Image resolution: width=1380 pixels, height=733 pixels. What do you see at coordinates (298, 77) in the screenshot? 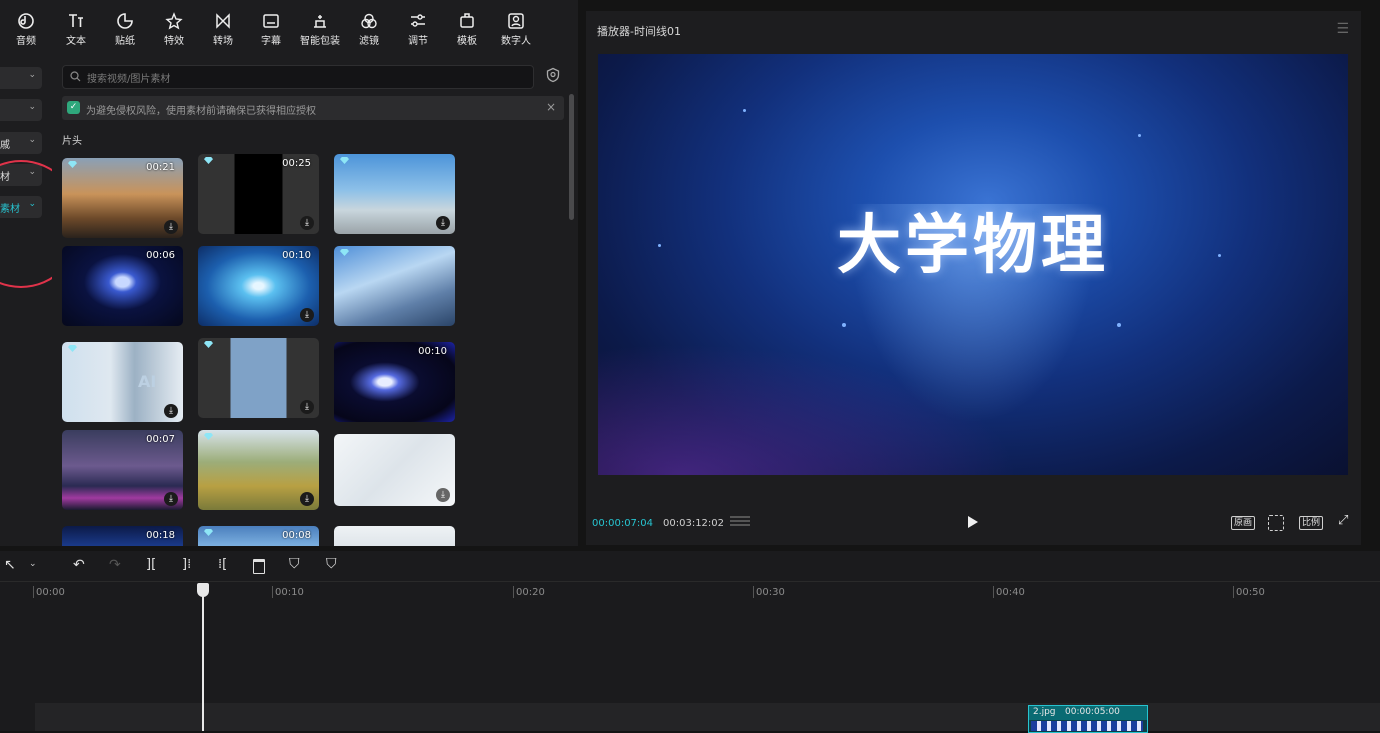
I see `search-input: 搜索视频/图片素材` at bounding box center [298, 77].